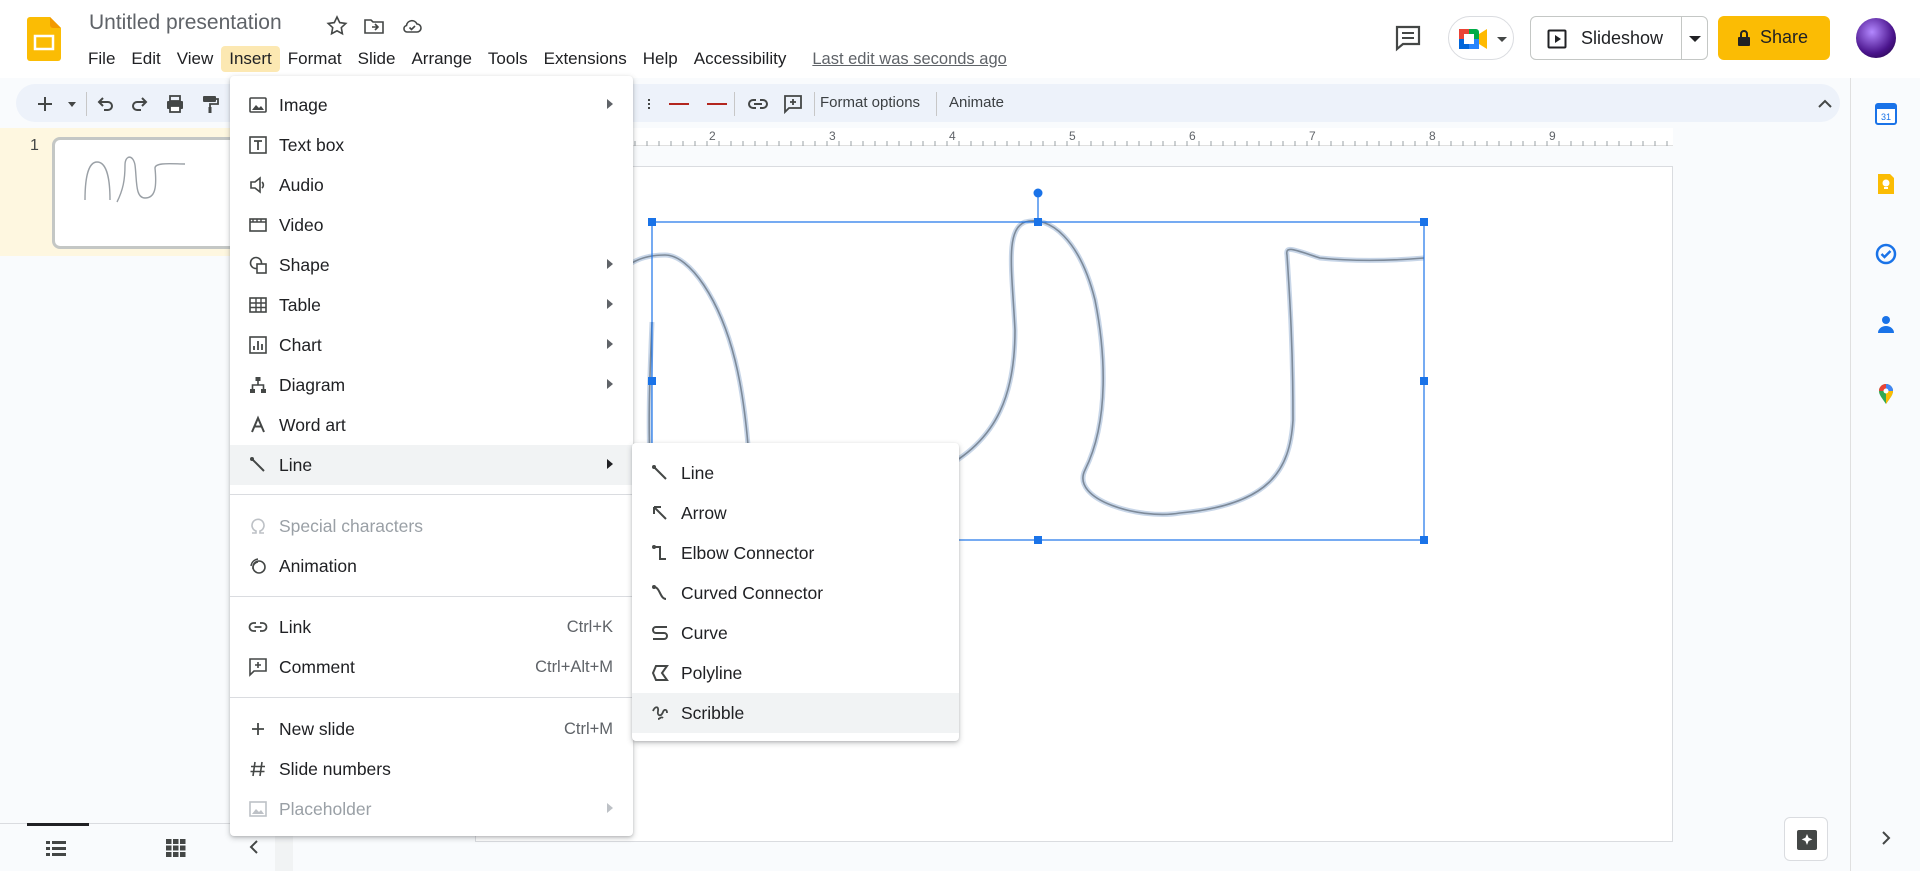 The image size is (1920, 871). What do you see at coordinates (1876, 38) in the screenshot?
I see `avatar` at bounding box center [1876, 38].